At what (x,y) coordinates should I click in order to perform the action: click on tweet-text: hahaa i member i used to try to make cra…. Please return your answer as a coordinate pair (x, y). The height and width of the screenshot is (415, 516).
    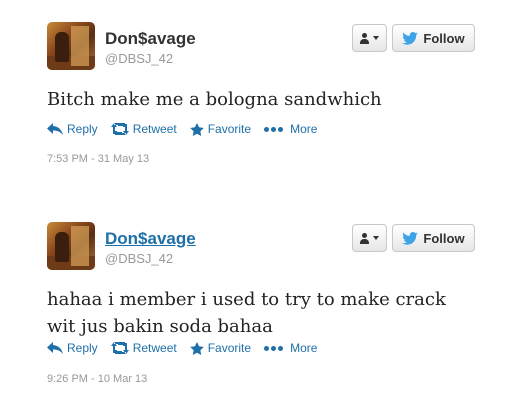
    Looking at the image, I should click on (246, 313).